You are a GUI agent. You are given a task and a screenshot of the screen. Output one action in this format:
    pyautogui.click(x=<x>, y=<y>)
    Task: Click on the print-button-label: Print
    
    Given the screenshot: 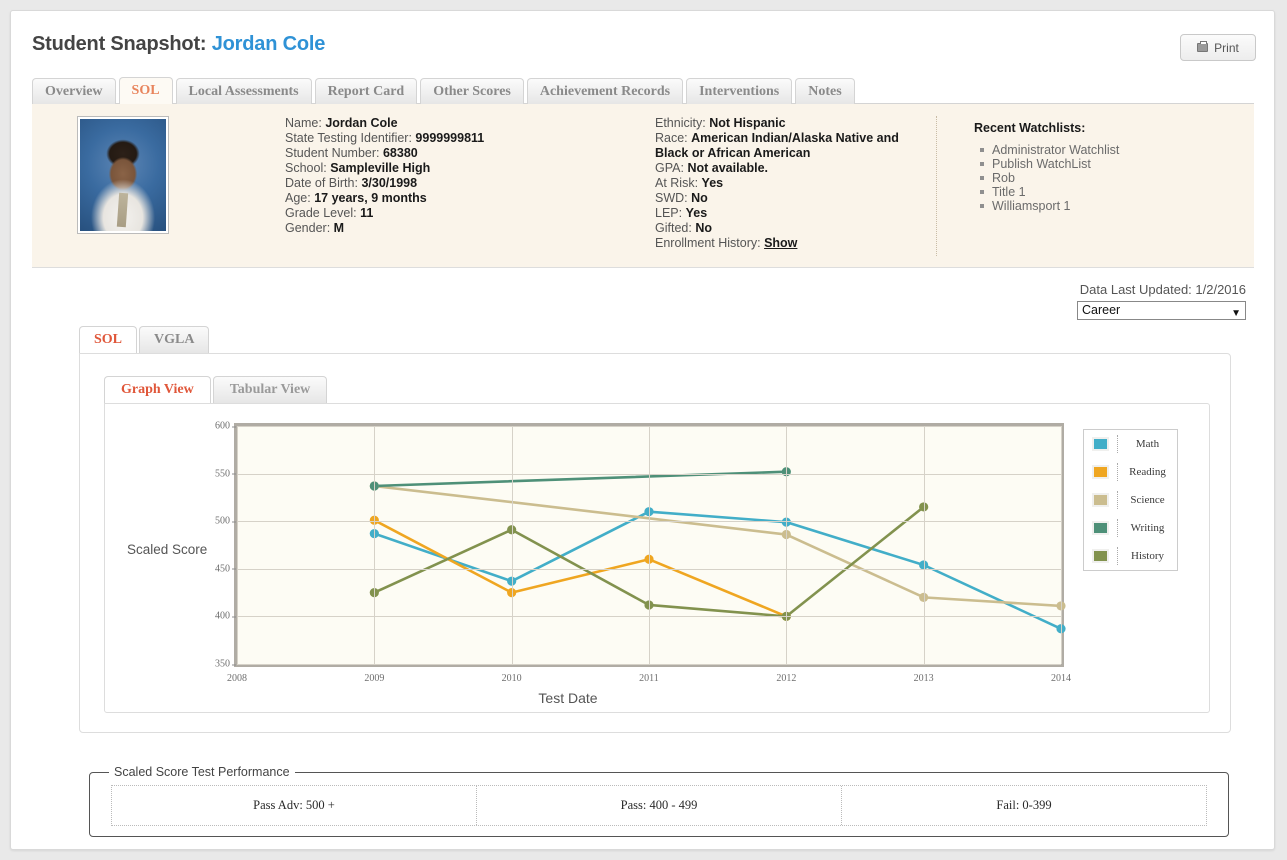 What is the action you would take?
    pyautogui.click(x=1226, y=47)
    